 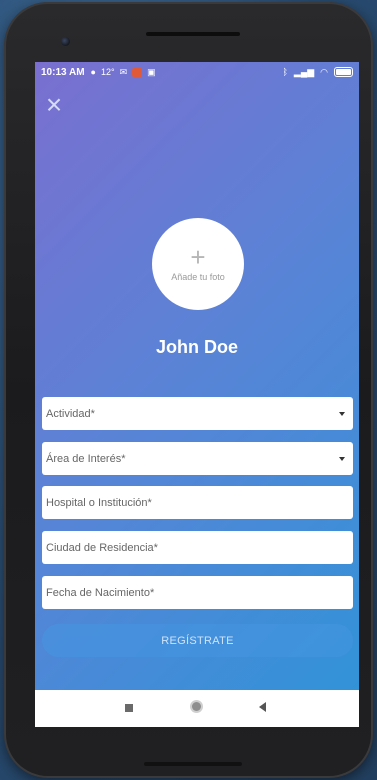 I want to click on status-time: 10:13 AM, so click(x=63, y=72).